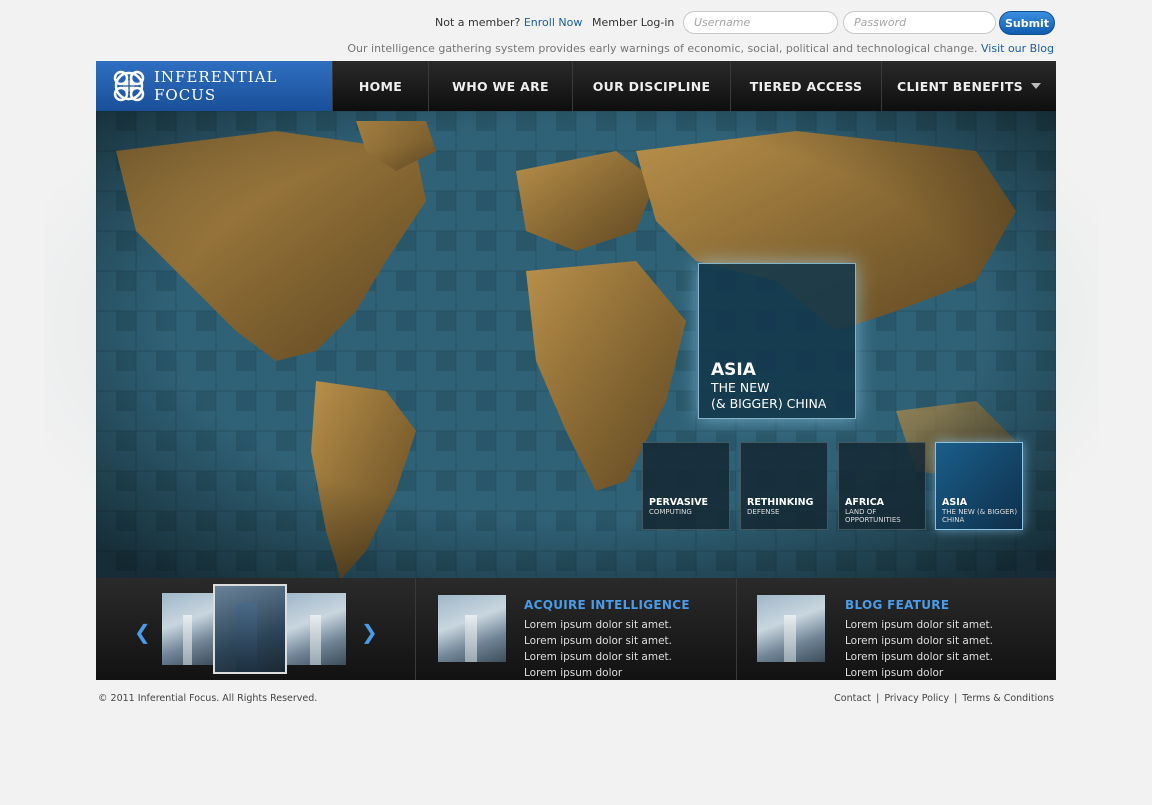 The height and width of the screenshot is (805, 1152). Describe the element at coordinates (784, 486) in the screenshot. I see `slide-thumb-rethinking: RETHINKING DEFENSE` at that location.